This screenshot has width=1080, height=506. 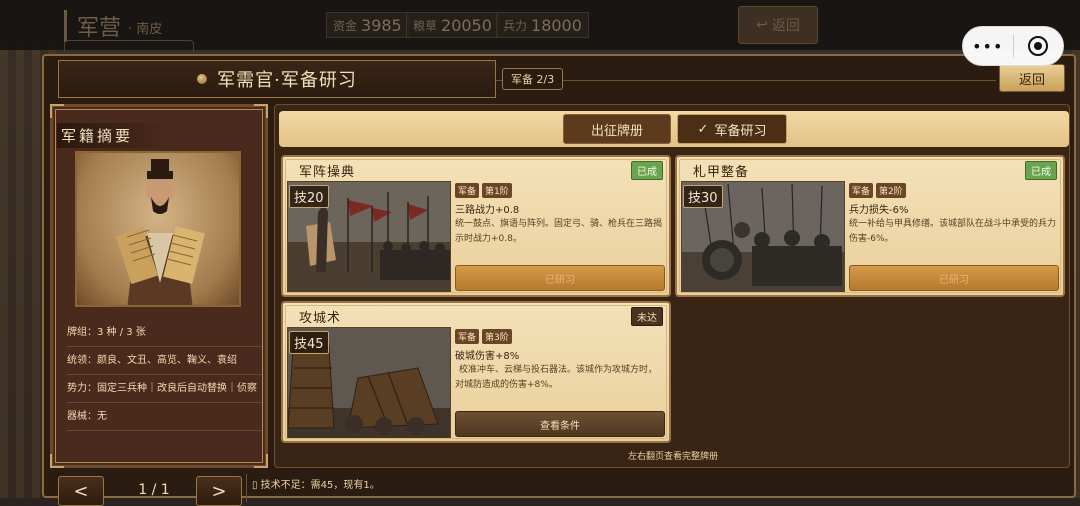 I want to click on view-conditions-button: 查看条件, so click(x=560, y=424).